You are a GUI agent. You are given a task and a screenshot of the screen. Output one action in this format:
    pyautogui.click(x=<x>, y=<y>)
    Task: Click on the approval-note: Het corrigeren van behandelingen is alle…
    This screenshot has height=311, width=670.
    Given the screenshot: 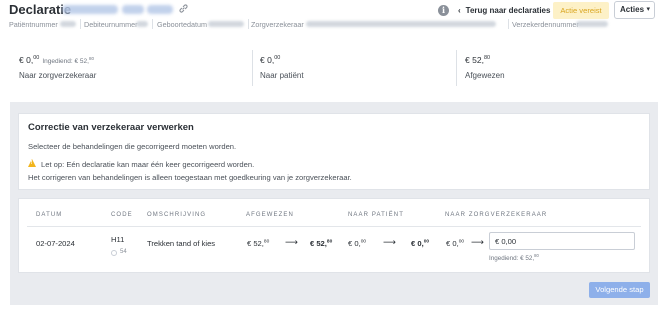 What is the action you would take?
    pyautogui.click(x=190, y=177)
    